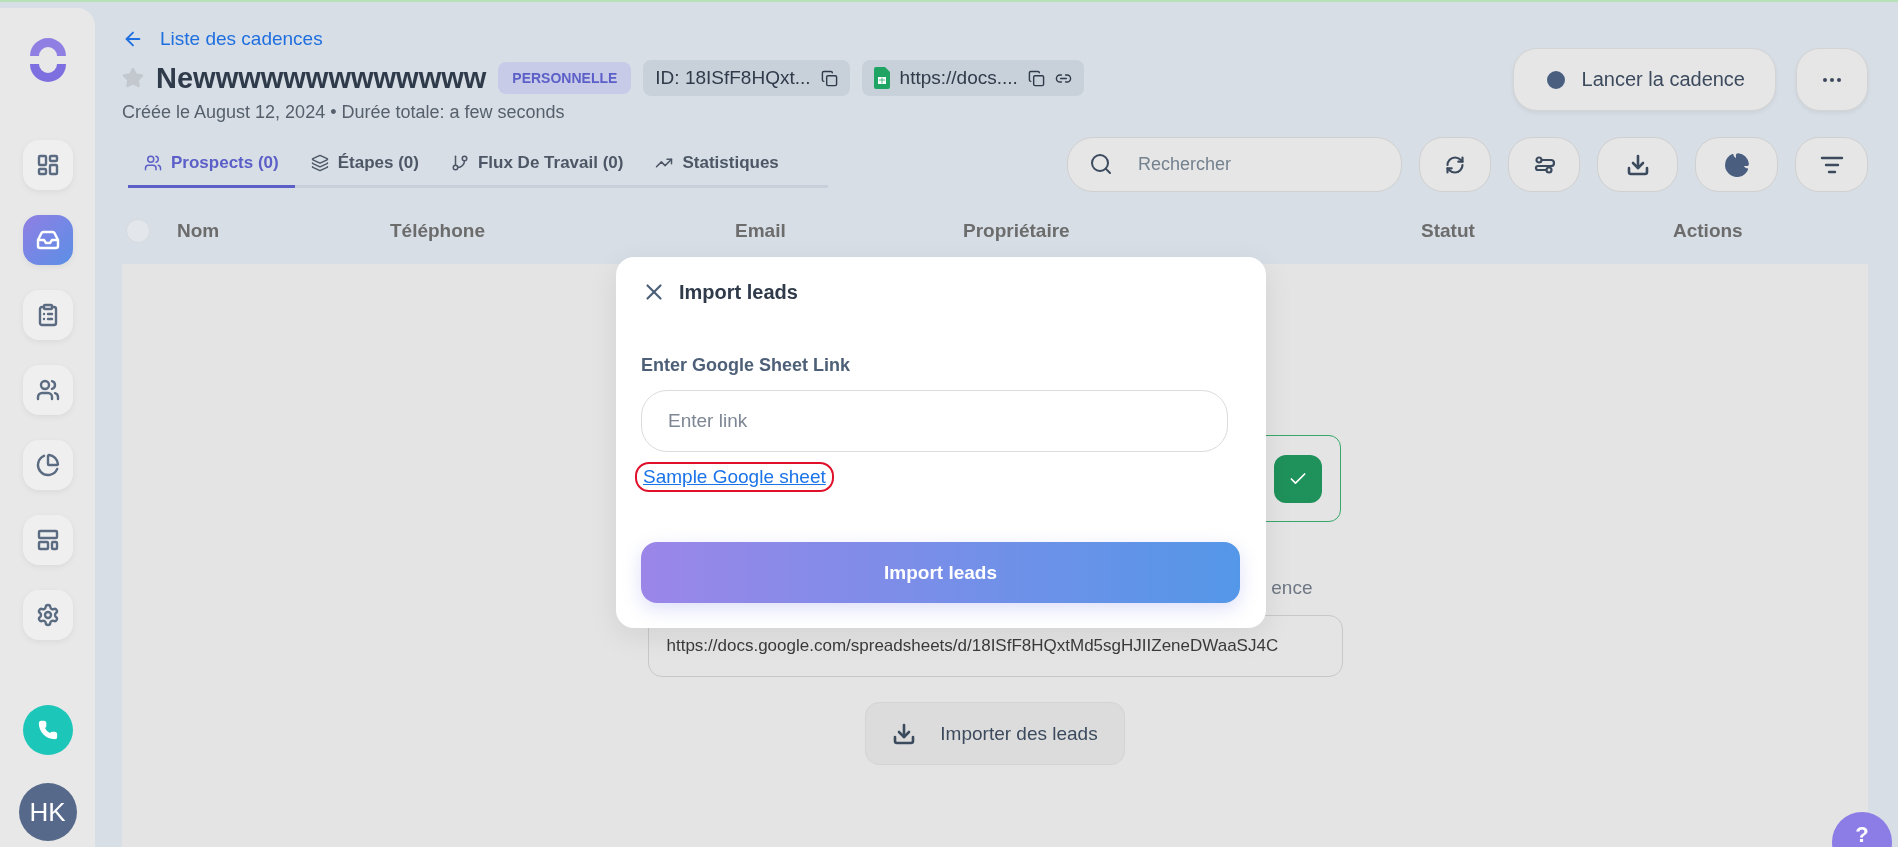 This screenshot has width=1898, height=847. I want to click on dialog-title: Import leads, so click(738, 292).